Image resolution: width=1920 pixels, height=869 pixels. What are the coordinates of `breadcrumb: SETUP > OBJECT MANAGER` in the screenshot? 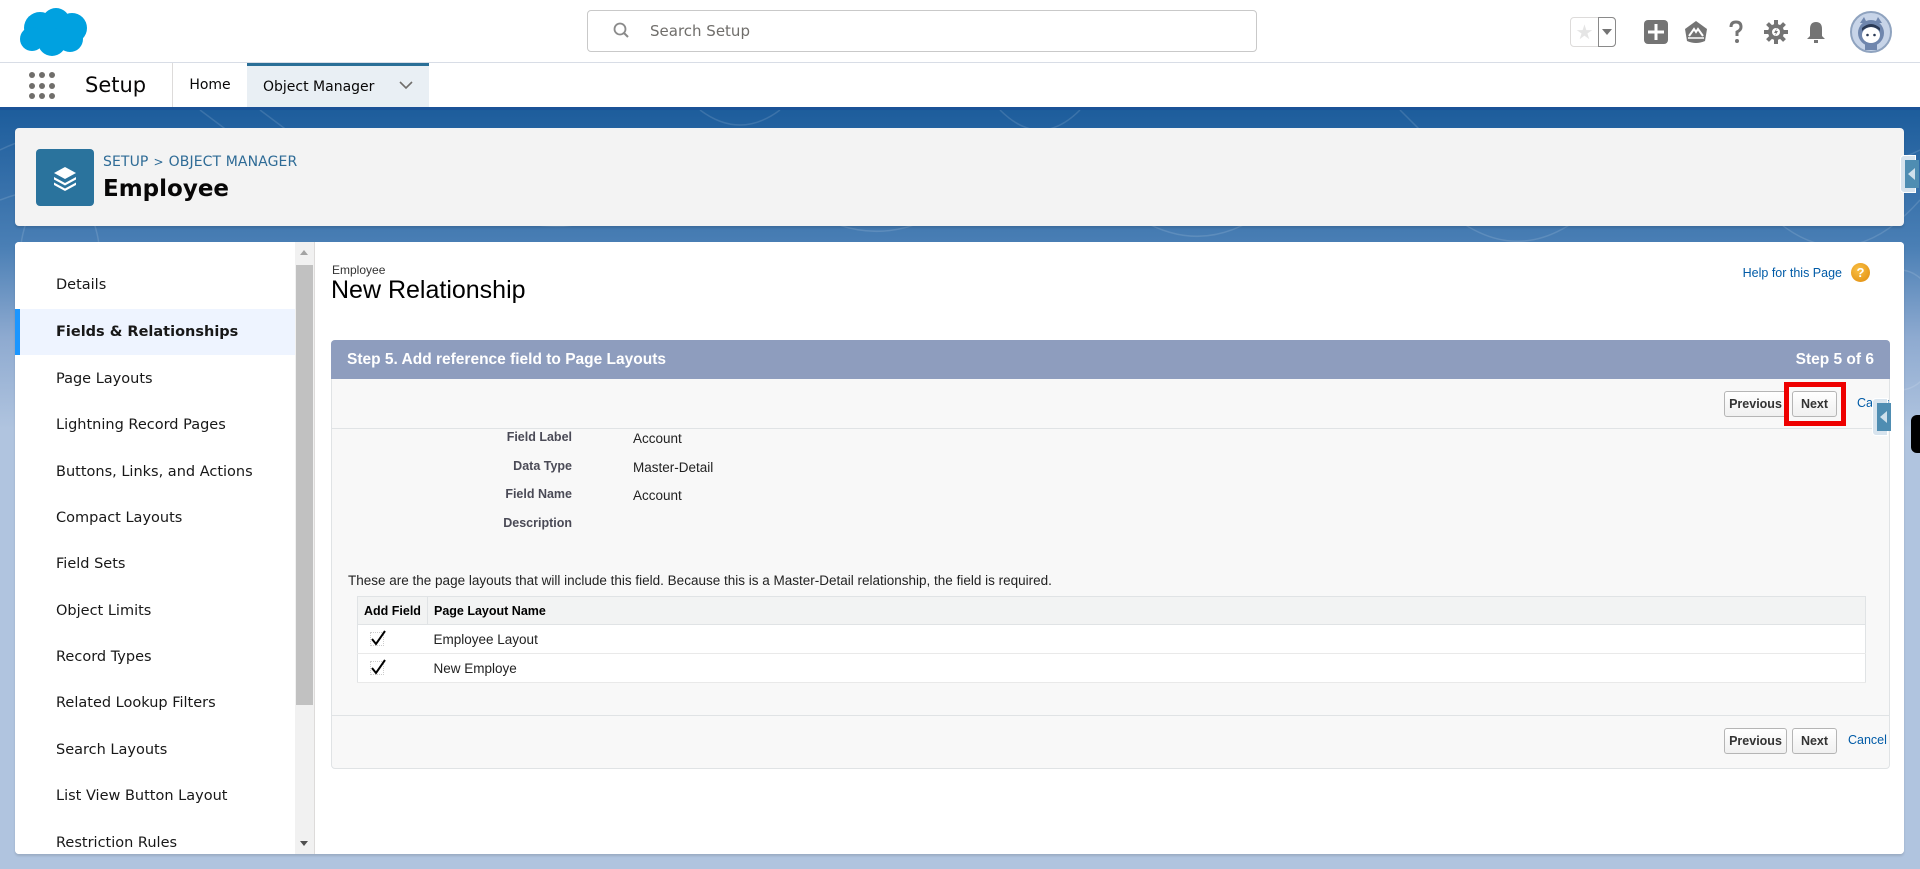 It's located at (200, 162).